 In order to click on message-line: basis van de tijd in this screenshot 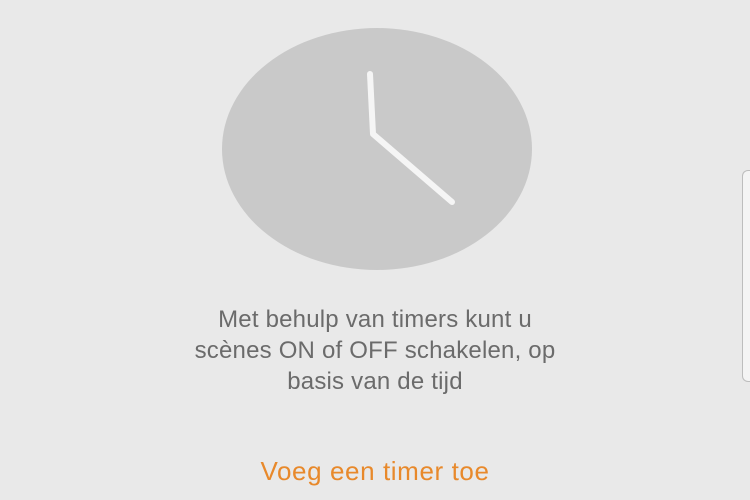, I will do `click(375, 381)`.